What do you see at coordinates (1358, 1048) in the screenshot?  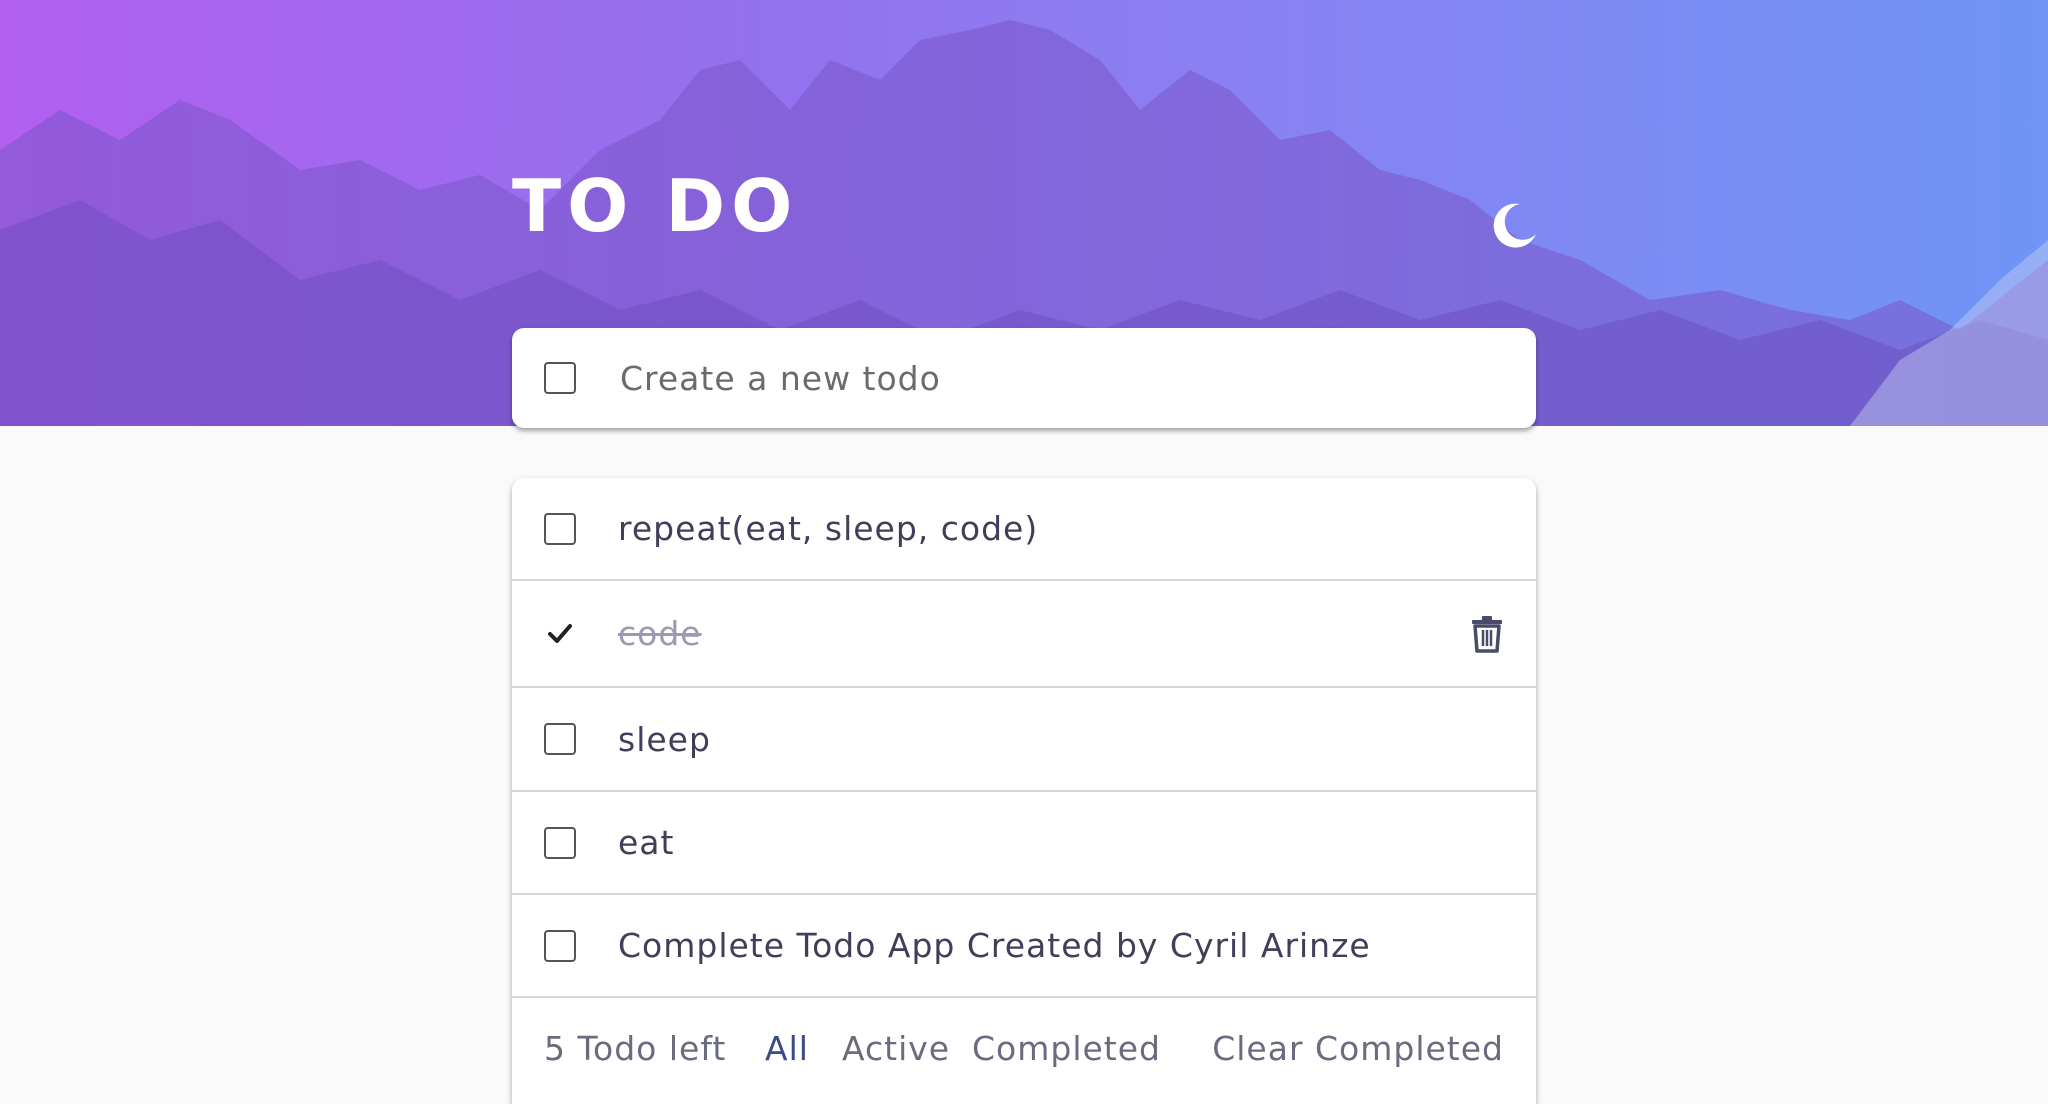 I see `clear-completed-button: Clear Completed` at bounding box center [1358, 1048].